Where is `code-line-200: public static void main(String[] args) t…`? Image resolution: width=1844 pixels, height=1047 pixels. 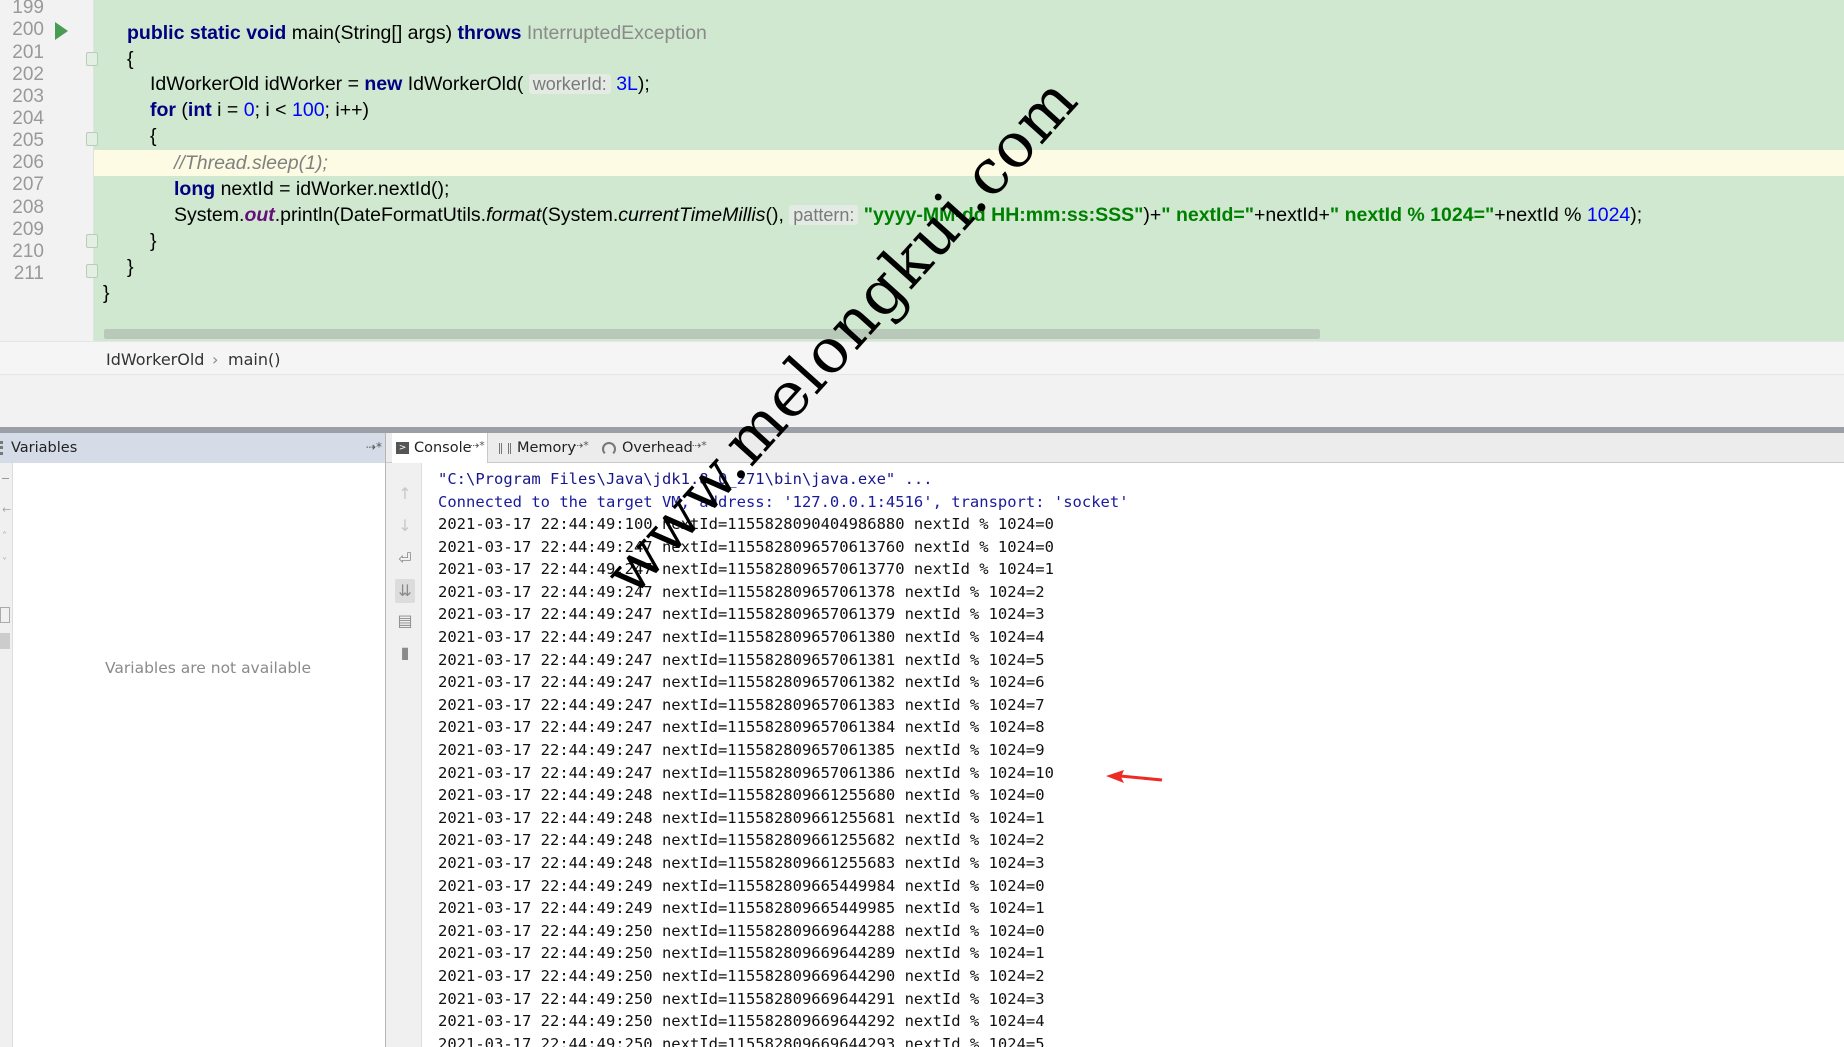
code-line-200: public static void main(String[] args) t… is located at coordinates (417, 33).